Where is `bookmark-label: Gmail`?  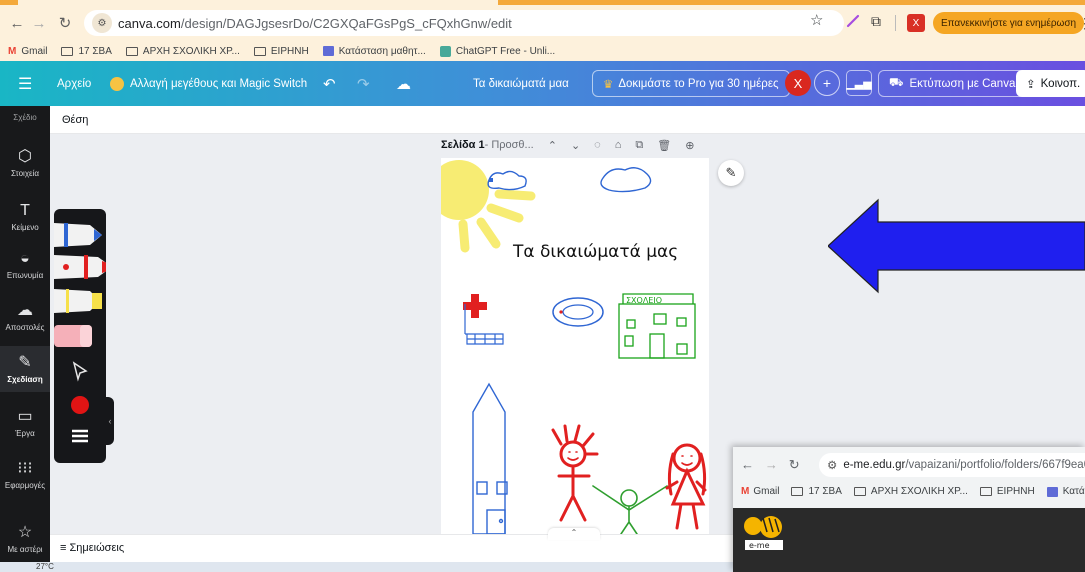 bookmark-label: Gmail is located at coordinates (766, 491).